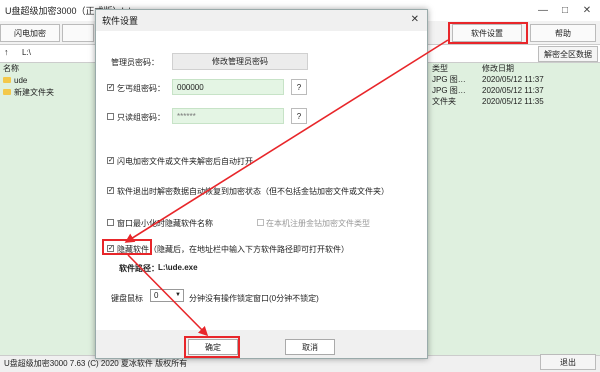  Describe the element at coordinates (253, 191) in the screenshot. I see `exit-restore-label: 软件退出时解密数据自动恢复到加密状态（但不包括金钻加密文件或文件夹）` at that location.